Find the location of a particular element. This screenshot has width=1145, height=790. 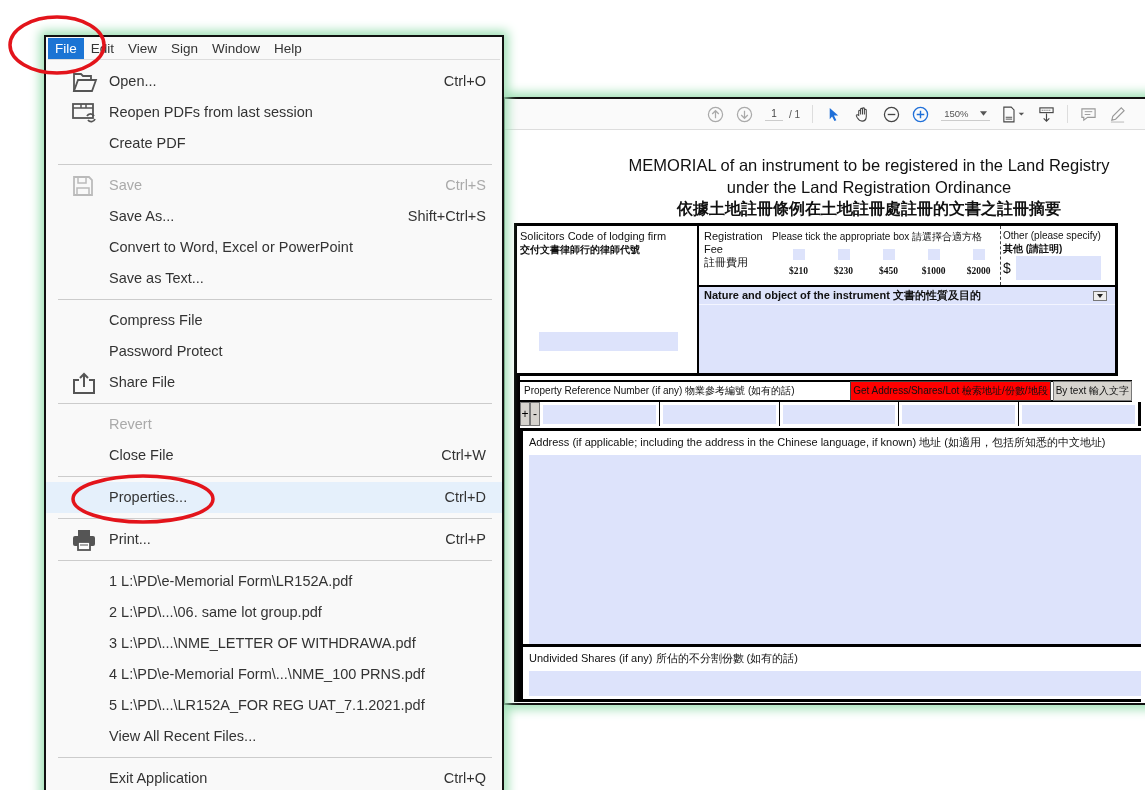

field-label: Nature and object of the instrument 文書的性質及目的 is located at coordinates (842, 295).